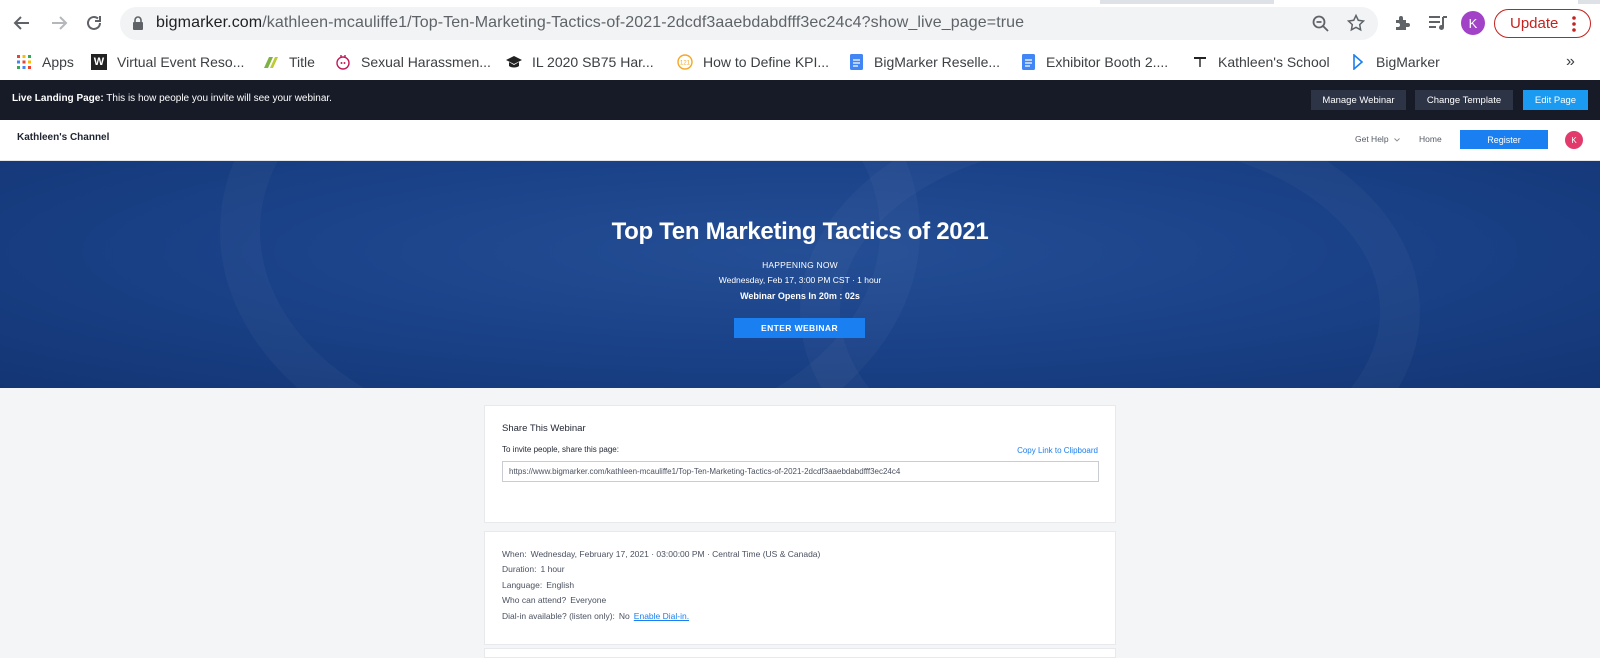 This screenshot has height=658, width=1600. I want to click on profile-avatar: K, so click(1473, 23).